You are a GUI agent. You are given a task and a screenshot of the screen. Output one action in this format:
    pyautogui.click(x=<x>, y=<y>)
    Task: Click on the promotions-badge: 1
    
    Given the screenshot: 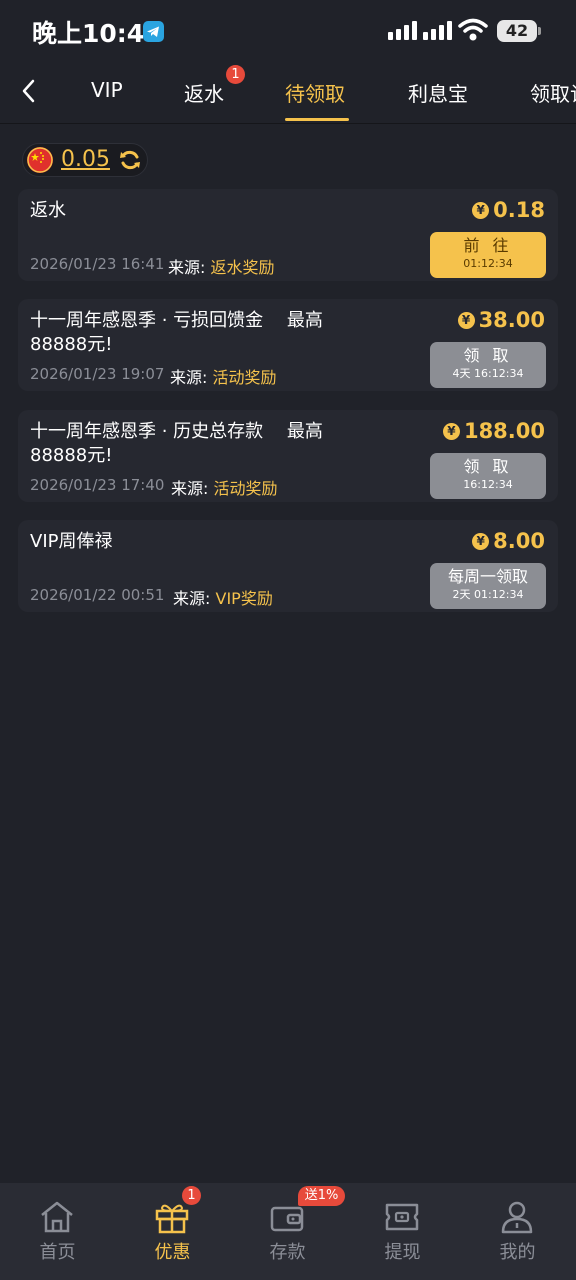 What is the action you would take?
    pyautogui.click(x=191, y=1195)
    